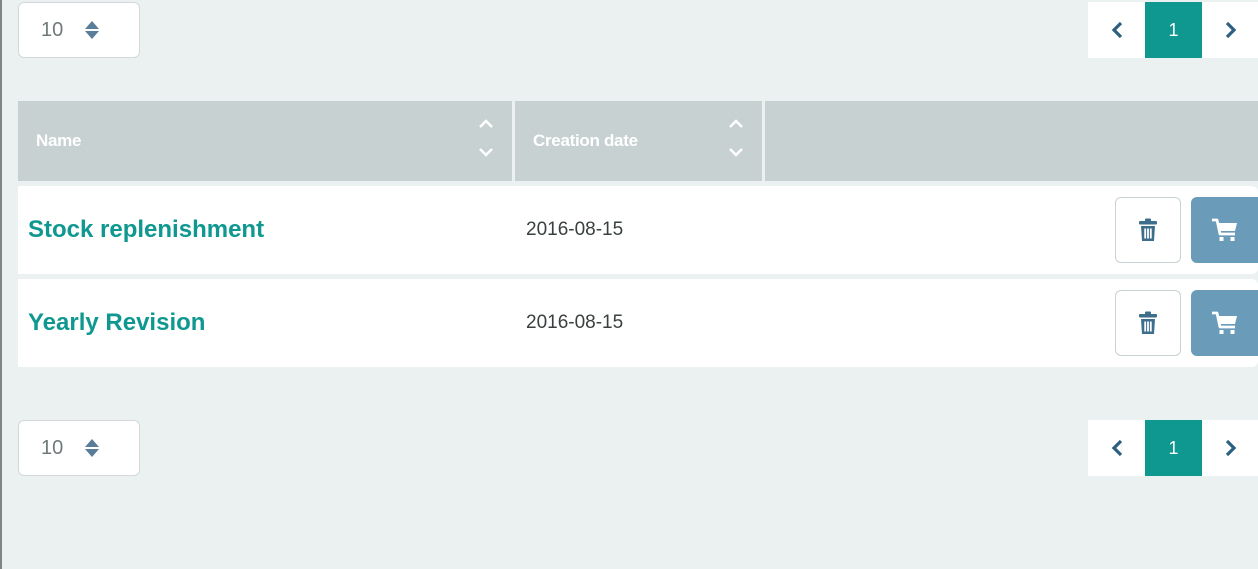 The width and height of the screenshot is (1258, 569). I want to click on column-header-creation-date: Creation date, so click(640, 141).